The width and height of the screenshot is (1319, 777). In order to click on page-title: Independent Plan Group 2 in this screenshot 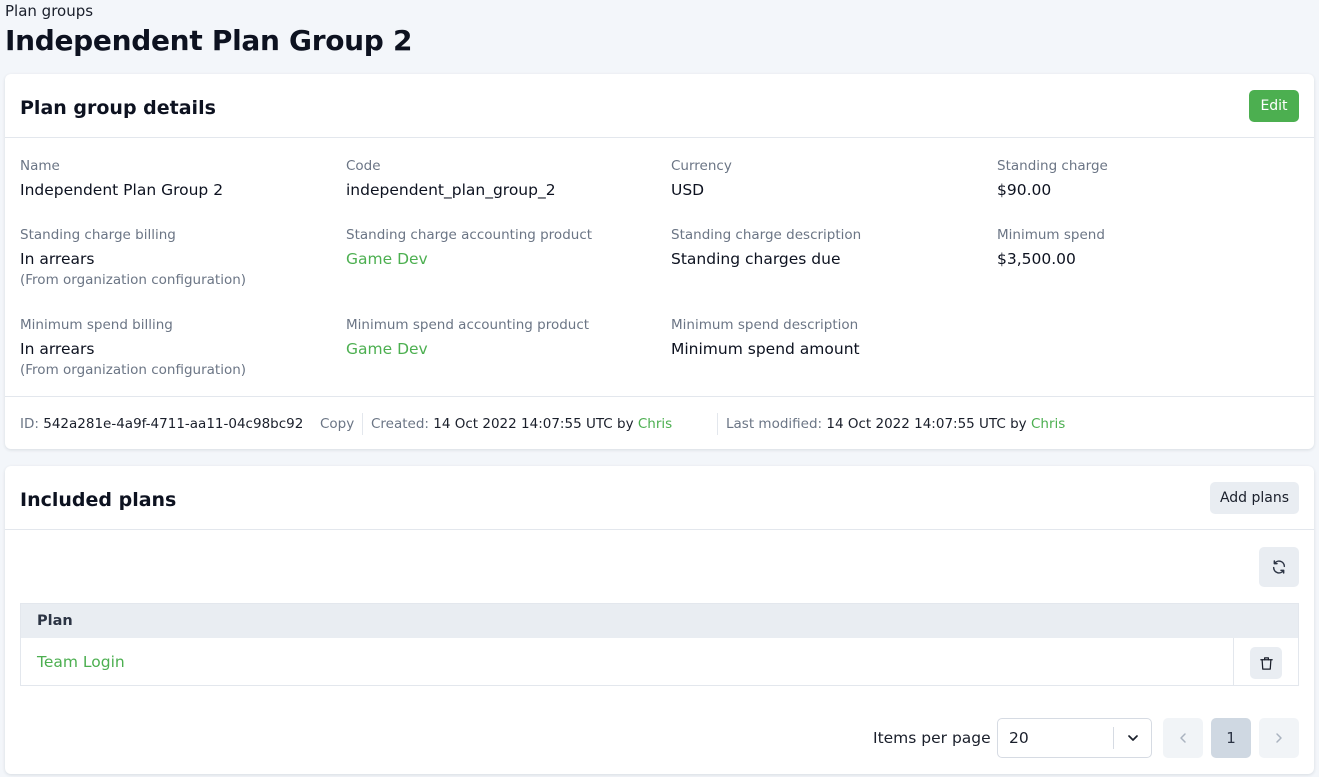, I will do `click(209, 40)`.